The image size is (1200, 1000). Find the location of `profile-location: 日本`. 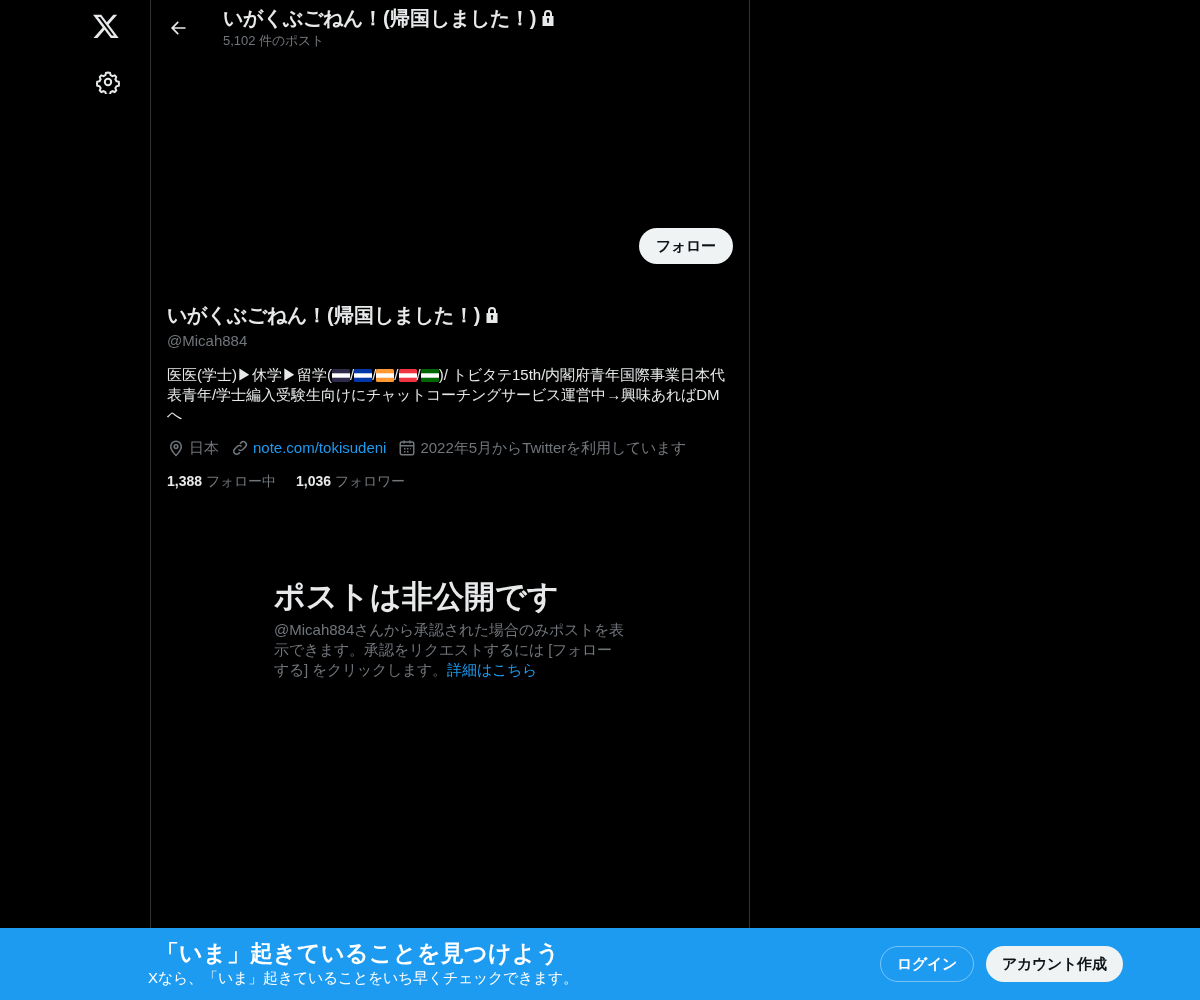

profile-location: 日本 is located at coordinates (204, 447).